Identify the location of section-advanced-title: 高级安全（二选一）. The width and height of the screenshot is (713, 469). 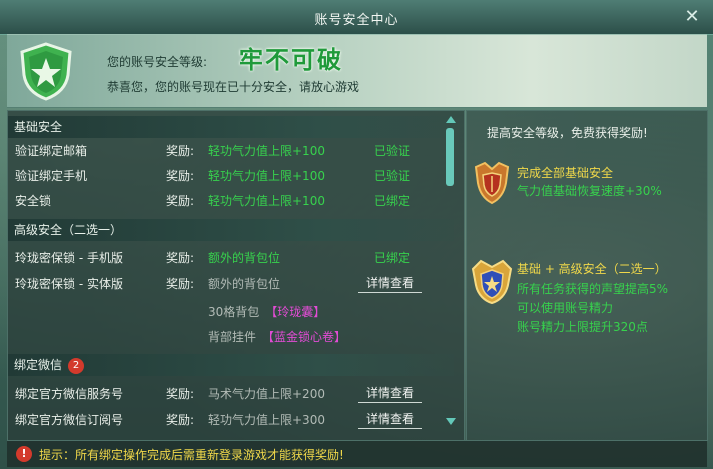
(231, 230).